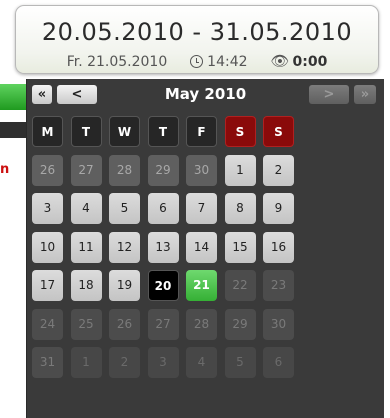  I want to click on day-cell: 13, so click(163, 247).